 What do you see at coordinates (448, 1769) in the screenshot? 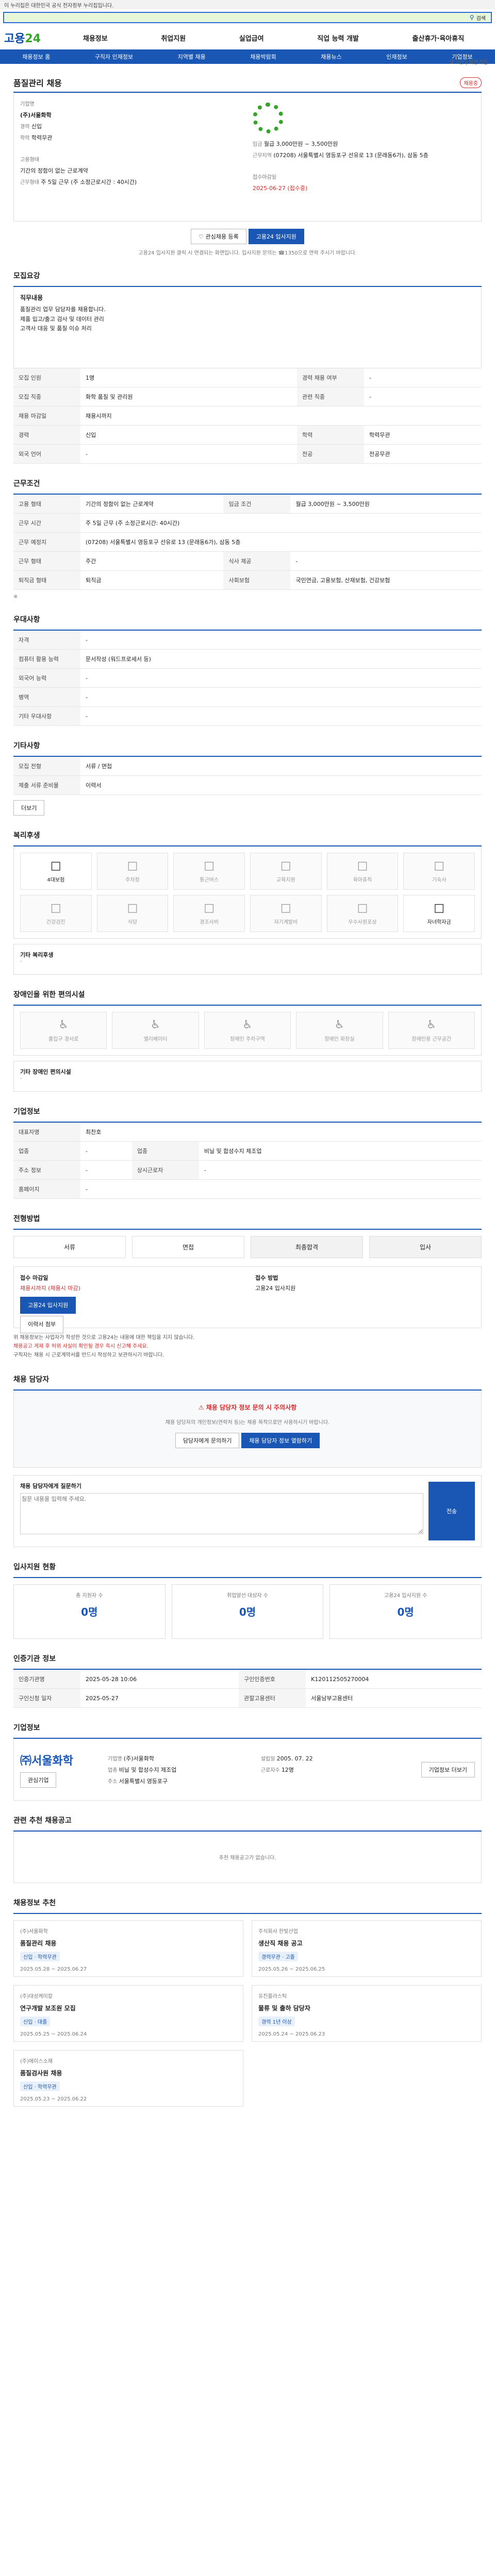
I see `company-more-button: 기업정보 더보기` at bounding box center [448, 1769].